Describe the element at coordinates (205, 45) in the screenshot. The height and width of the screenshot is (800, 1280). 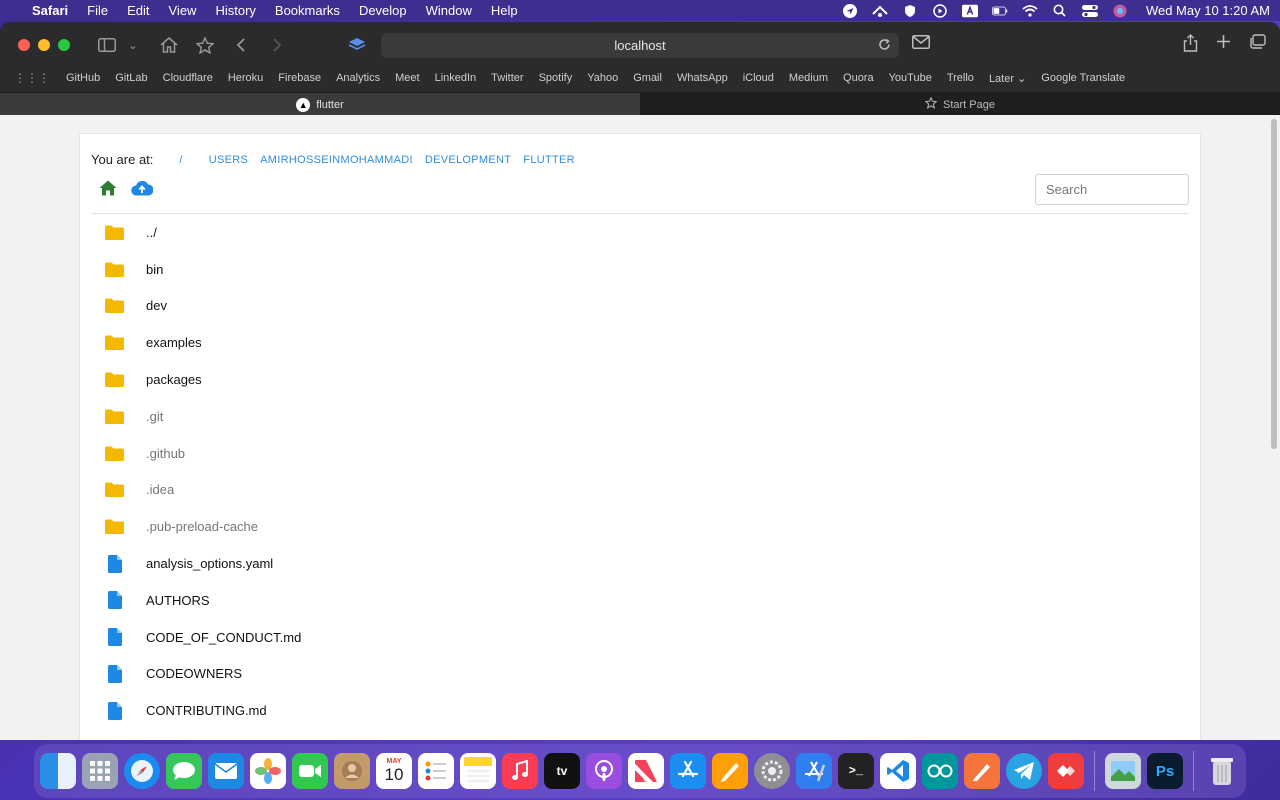
I see `star-bookmark-icon` at that location.